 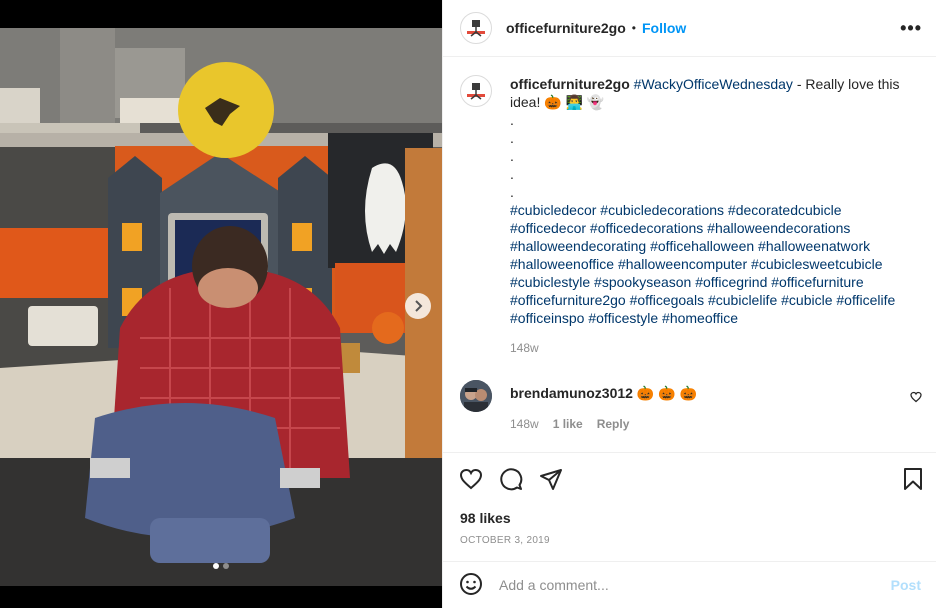 I want to click on account-avatar, so click(x=476, y=28).